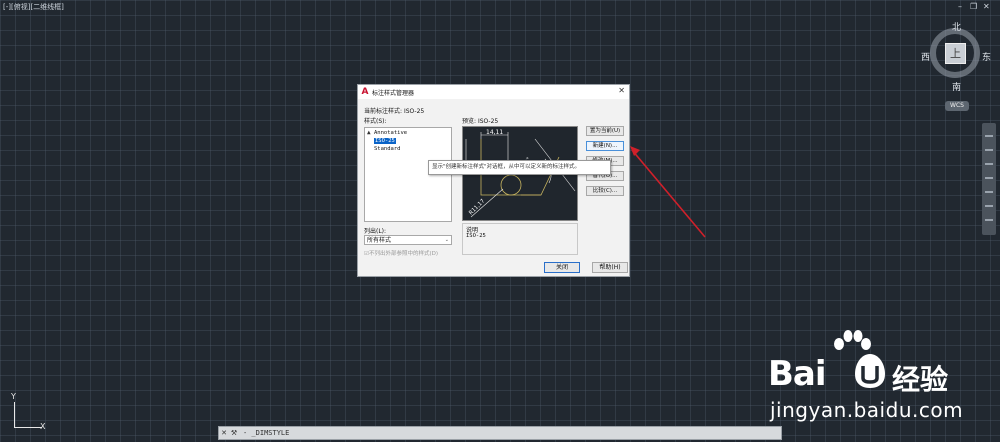  I want to click on annotative-icon: ▲, so click(369, 132).